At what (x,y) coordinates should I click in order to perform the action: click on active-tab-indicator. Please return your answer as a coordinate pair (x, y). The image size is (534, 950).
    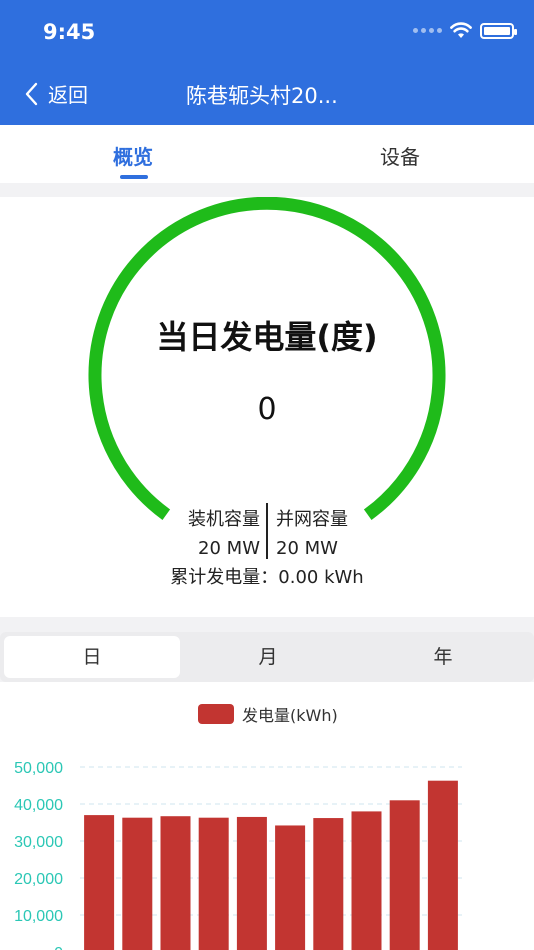
    Looking at the image, I should click on (134, 177).